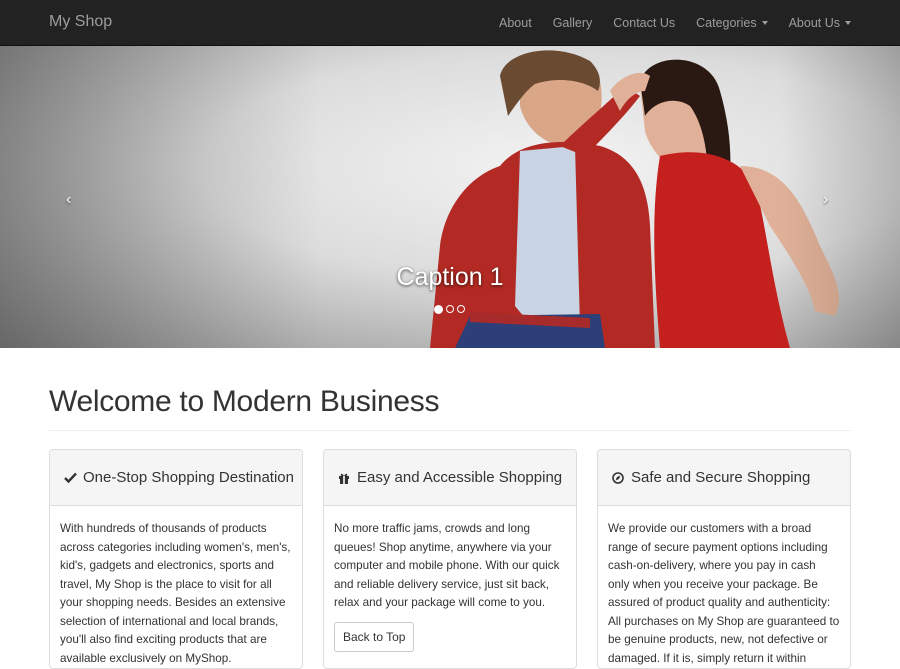 This screenshot has height=669, width=900. What do you see at coordinates (70, 477) in the screenshot?
I see `check-icon` at bounding box center [70, 477].